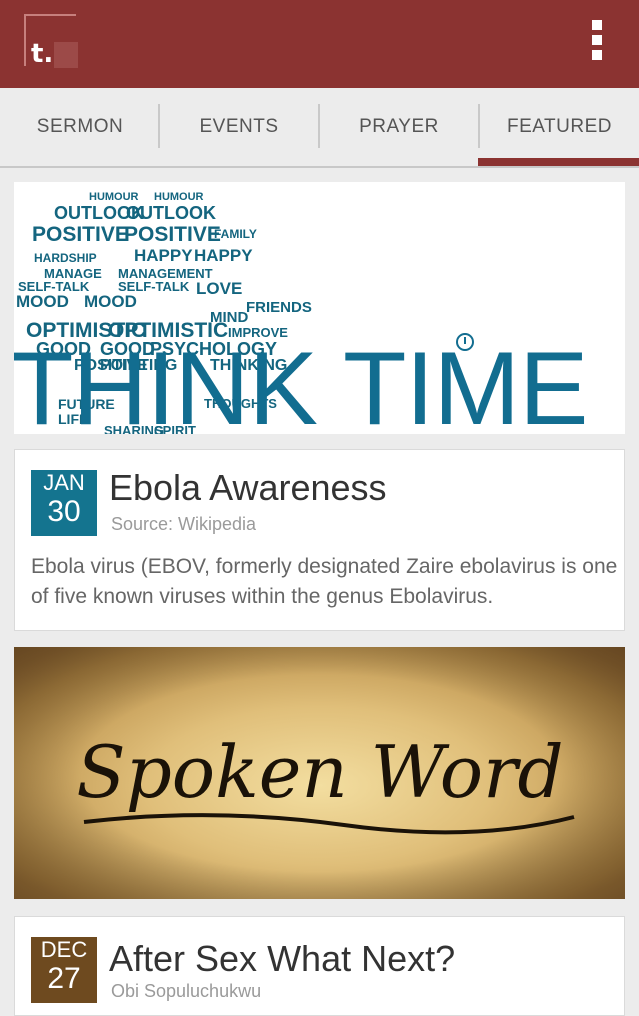  I want to click on tab-events: EVENTS, so click(239, 127).